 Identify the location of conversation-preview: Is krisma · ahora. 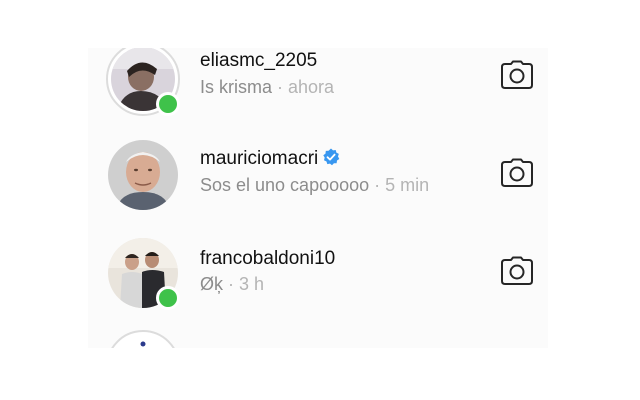
(267, 87).